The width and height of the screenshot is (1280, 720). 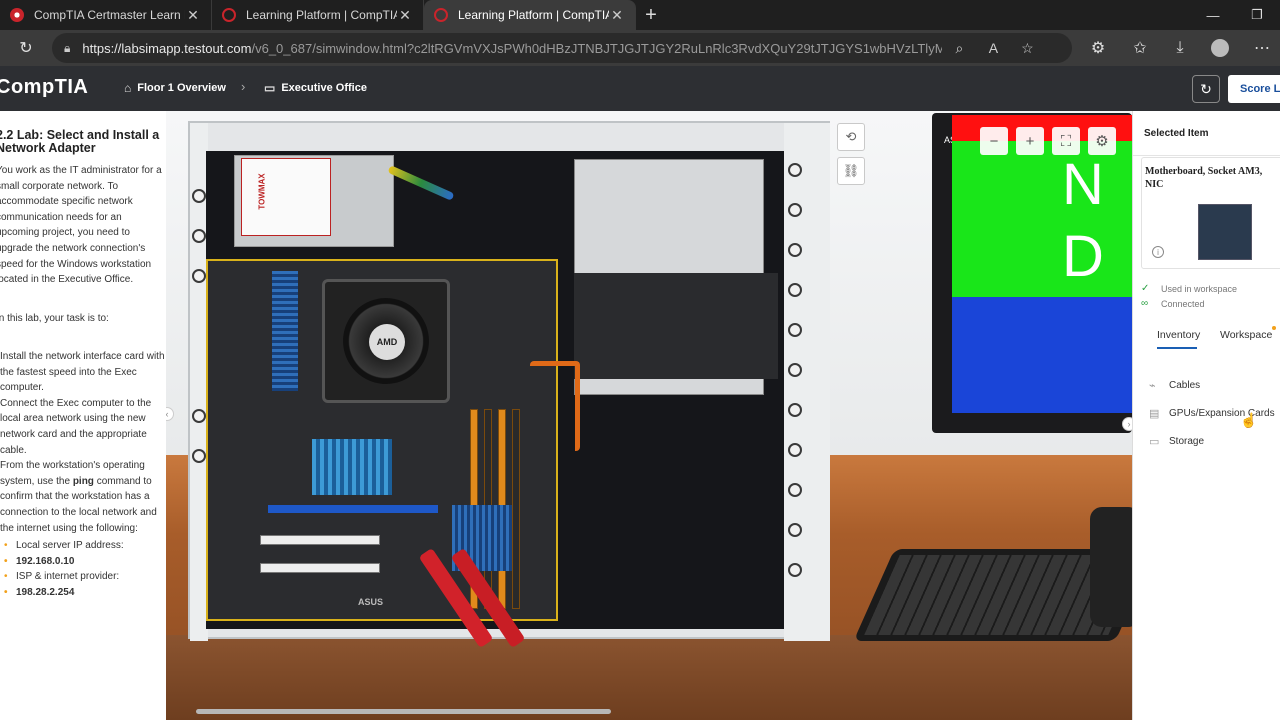 I want to click on speaker, so click(x=1111, y=567).